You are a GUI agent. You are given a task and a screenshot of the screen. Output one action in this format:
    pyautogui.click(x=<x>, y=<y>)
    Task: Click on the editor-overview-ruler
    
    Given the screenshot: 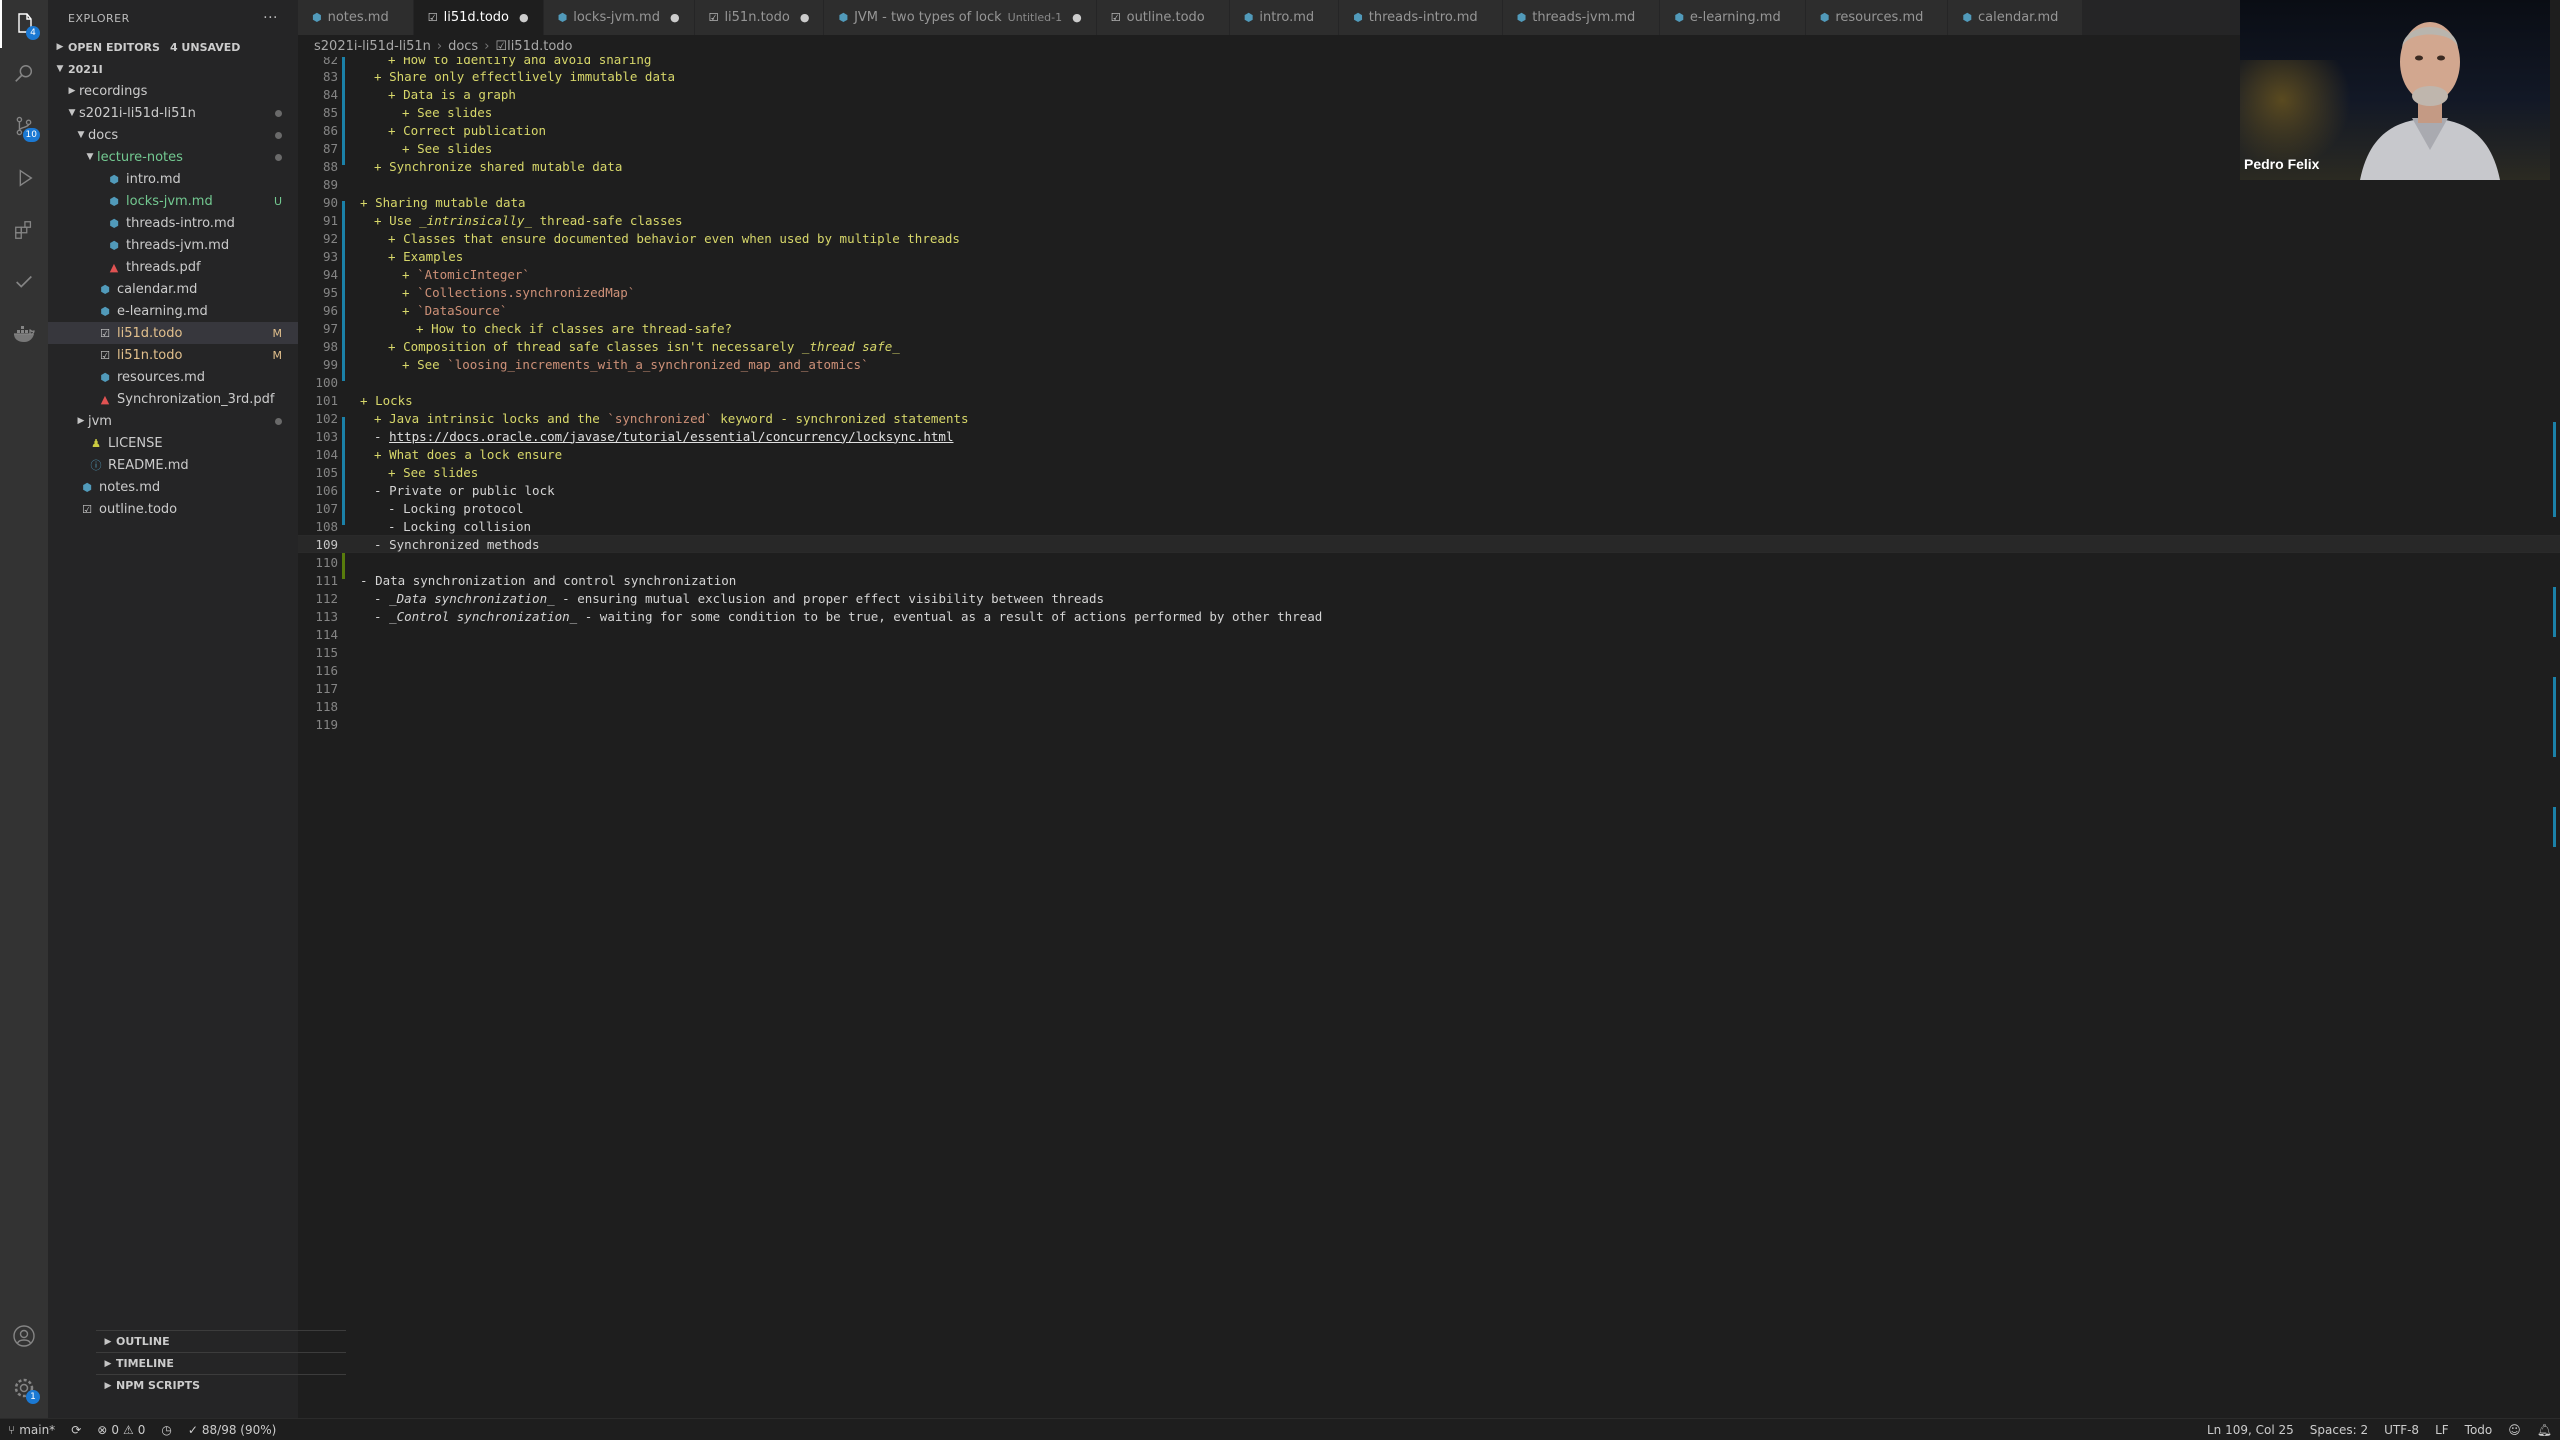 What is the action you would take?
    pyautogui.click(x=2553, y=737)
    